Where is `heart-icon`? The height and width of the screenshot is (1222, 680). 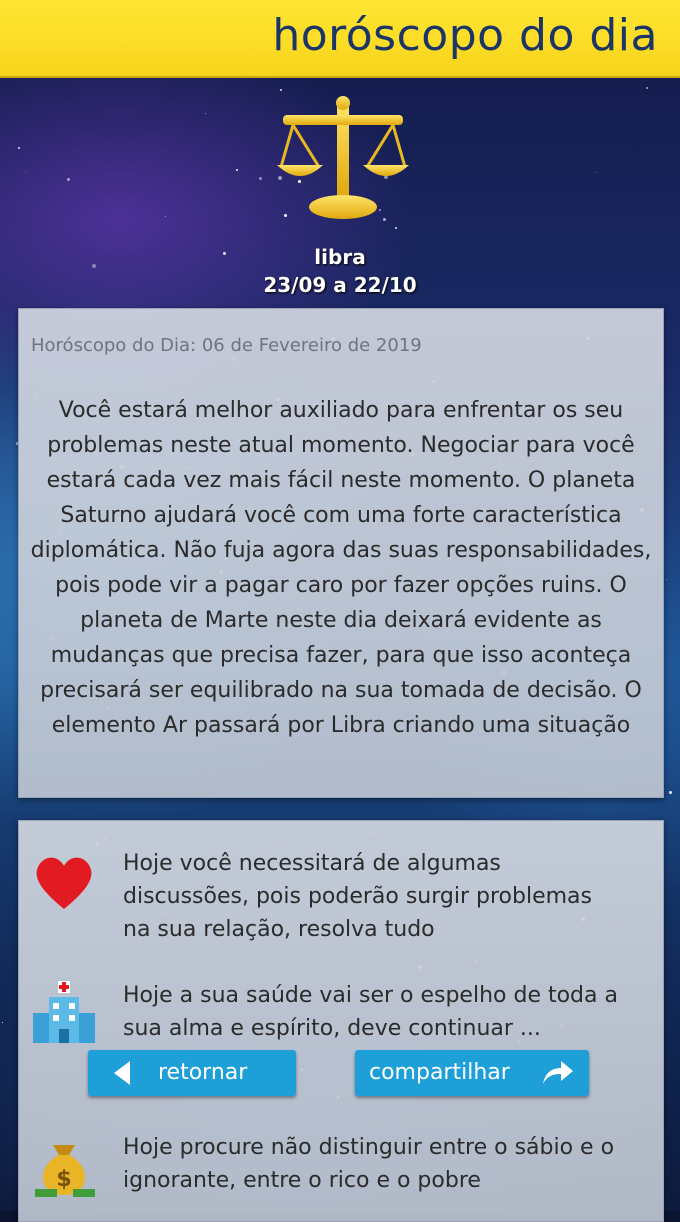 heart-icon is located at coordinates (64, 883).